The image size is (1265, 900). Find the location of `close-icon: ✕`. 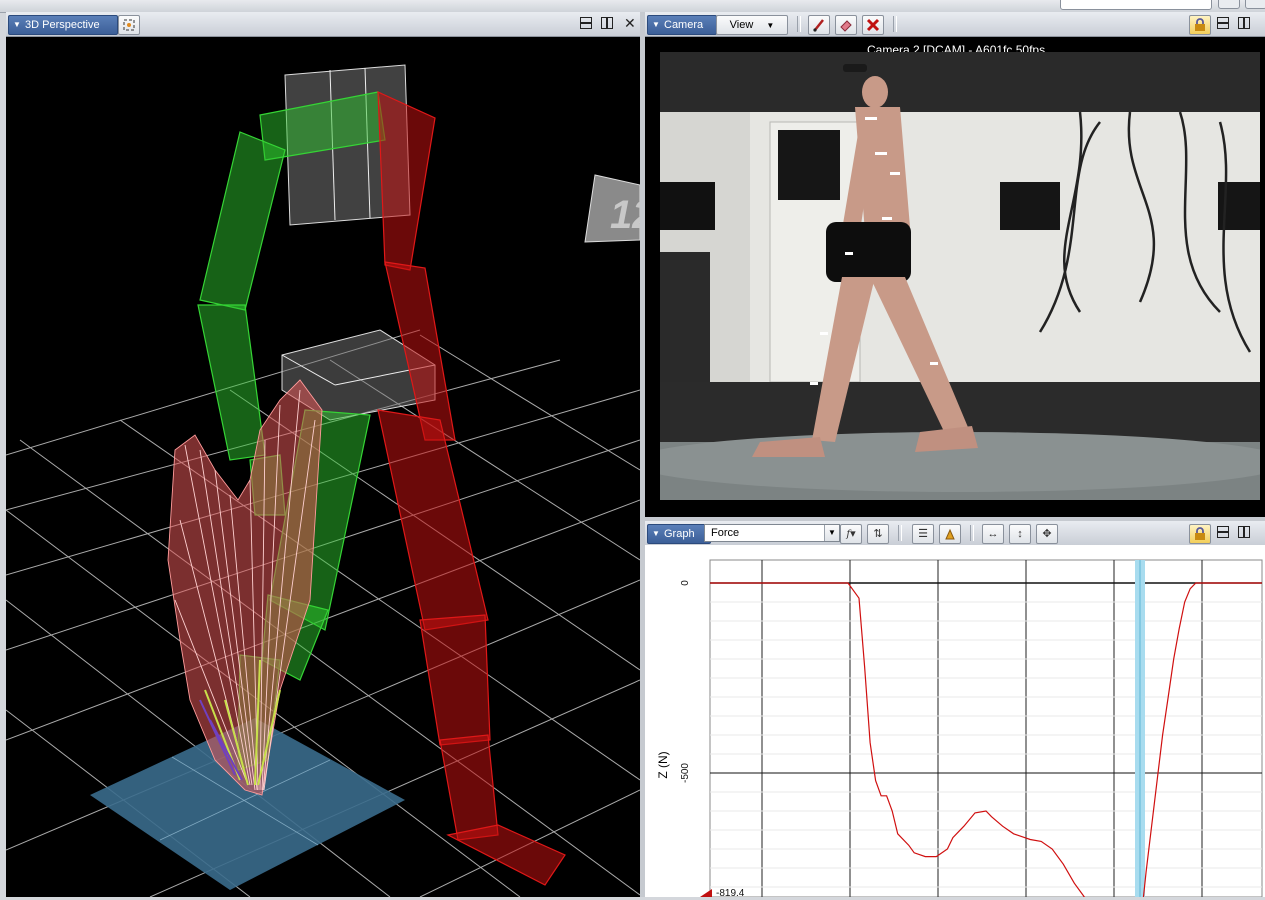

close-icon: ✕ is located at coordinates (630, 23).